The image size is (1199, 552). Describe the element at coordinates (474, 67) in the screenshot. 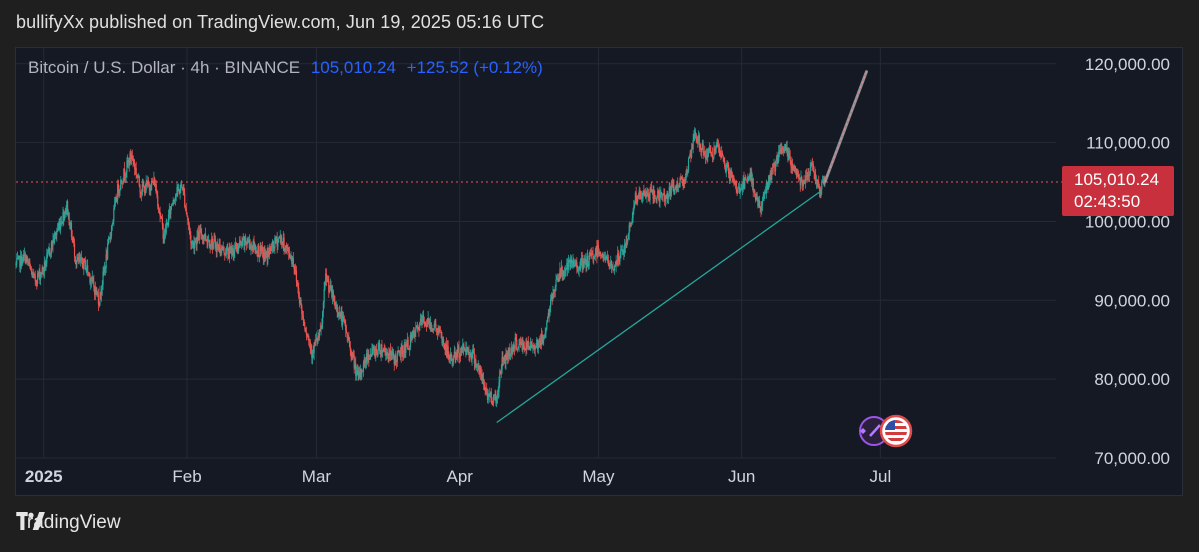

I see `legend-change: +125.52 (+0.12%)` at that location.